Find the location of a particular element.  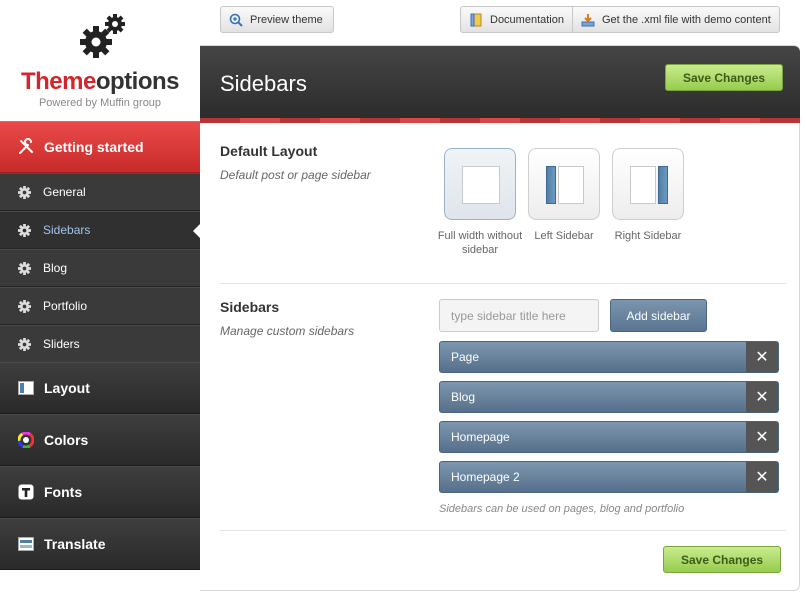

nav-translate-label: Translate is located at coordinates (75, 544).